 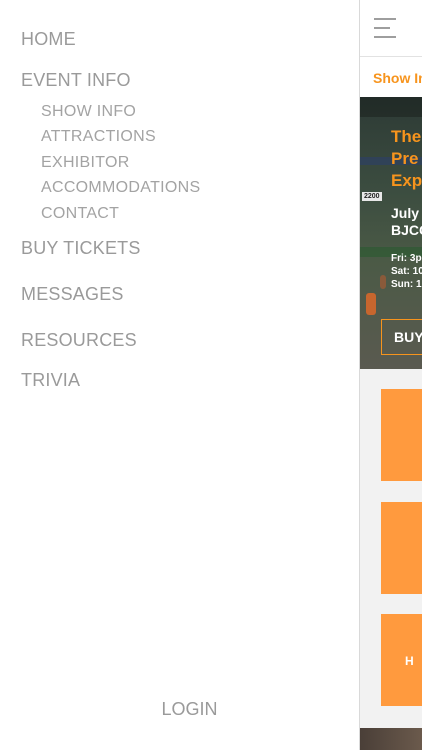 I want to click on nav-item-trivia: TRIVIA, so click(x=50, y=380).